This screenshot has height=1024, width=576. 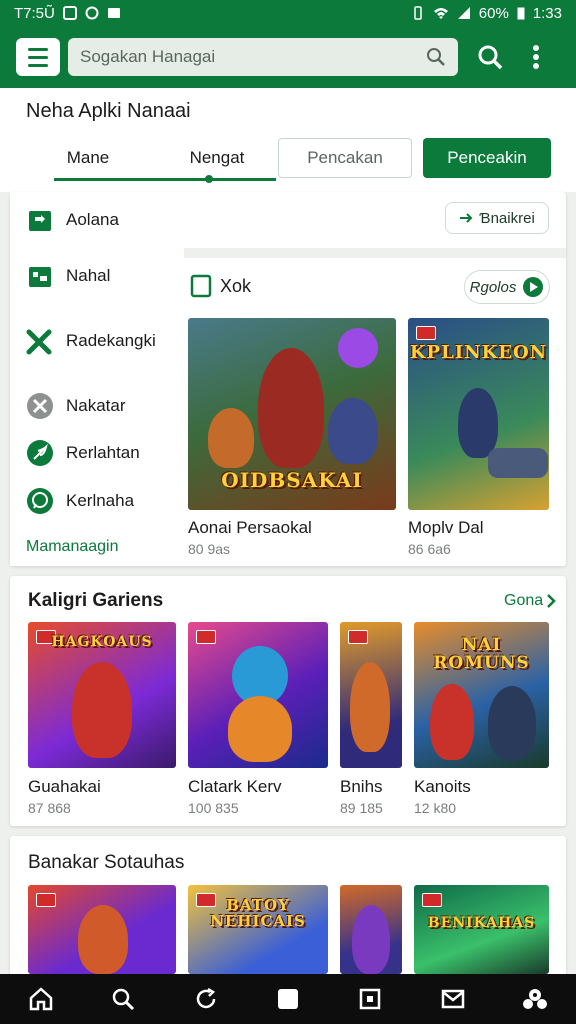 What do you see at coordinates (40, 501) in the screenshot?
I see `chat-icon` at bounding box center [40, 501].